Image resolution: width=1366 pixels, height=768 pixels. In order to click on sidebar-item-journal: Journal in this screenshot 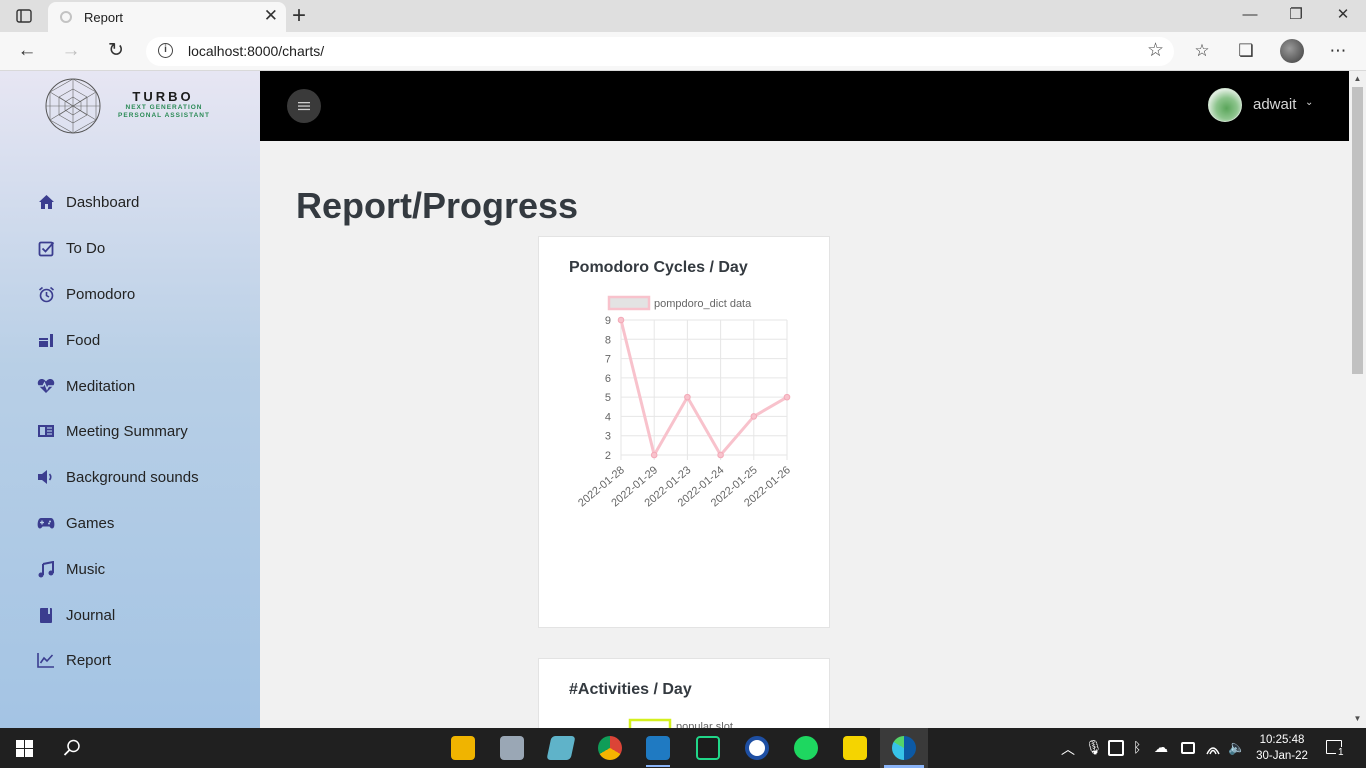, I will do `click(130, 615)`.